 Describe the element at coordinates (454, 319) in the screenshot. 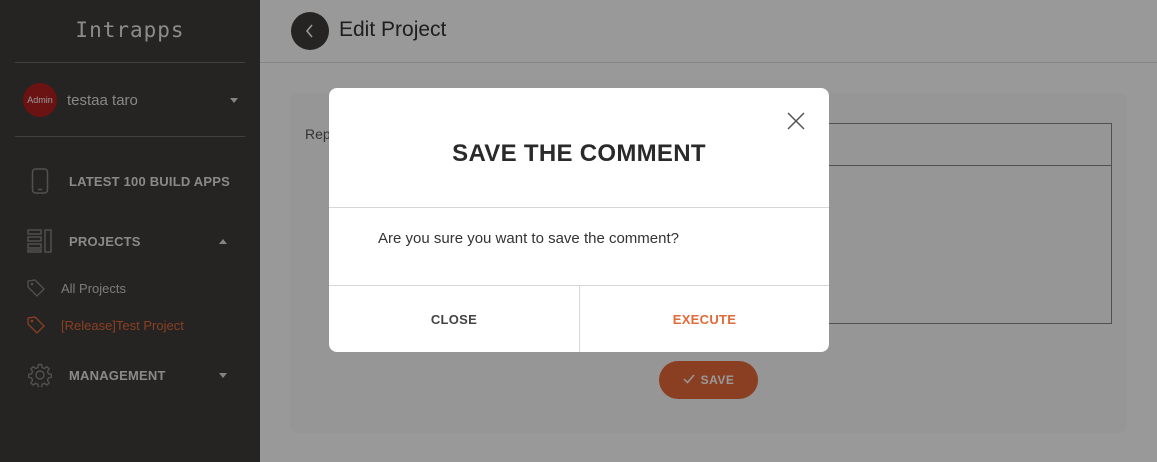

I see `close-button: CLOSE` at that location.